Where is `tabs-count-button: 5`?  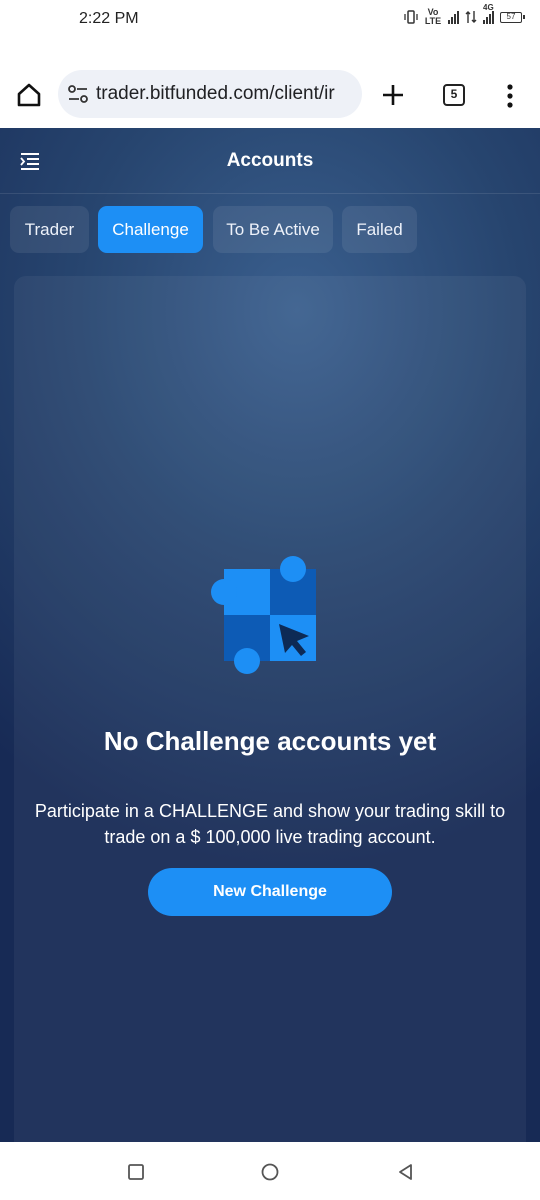
tabs-count-button: 5 is located at coordinates (454, 95).